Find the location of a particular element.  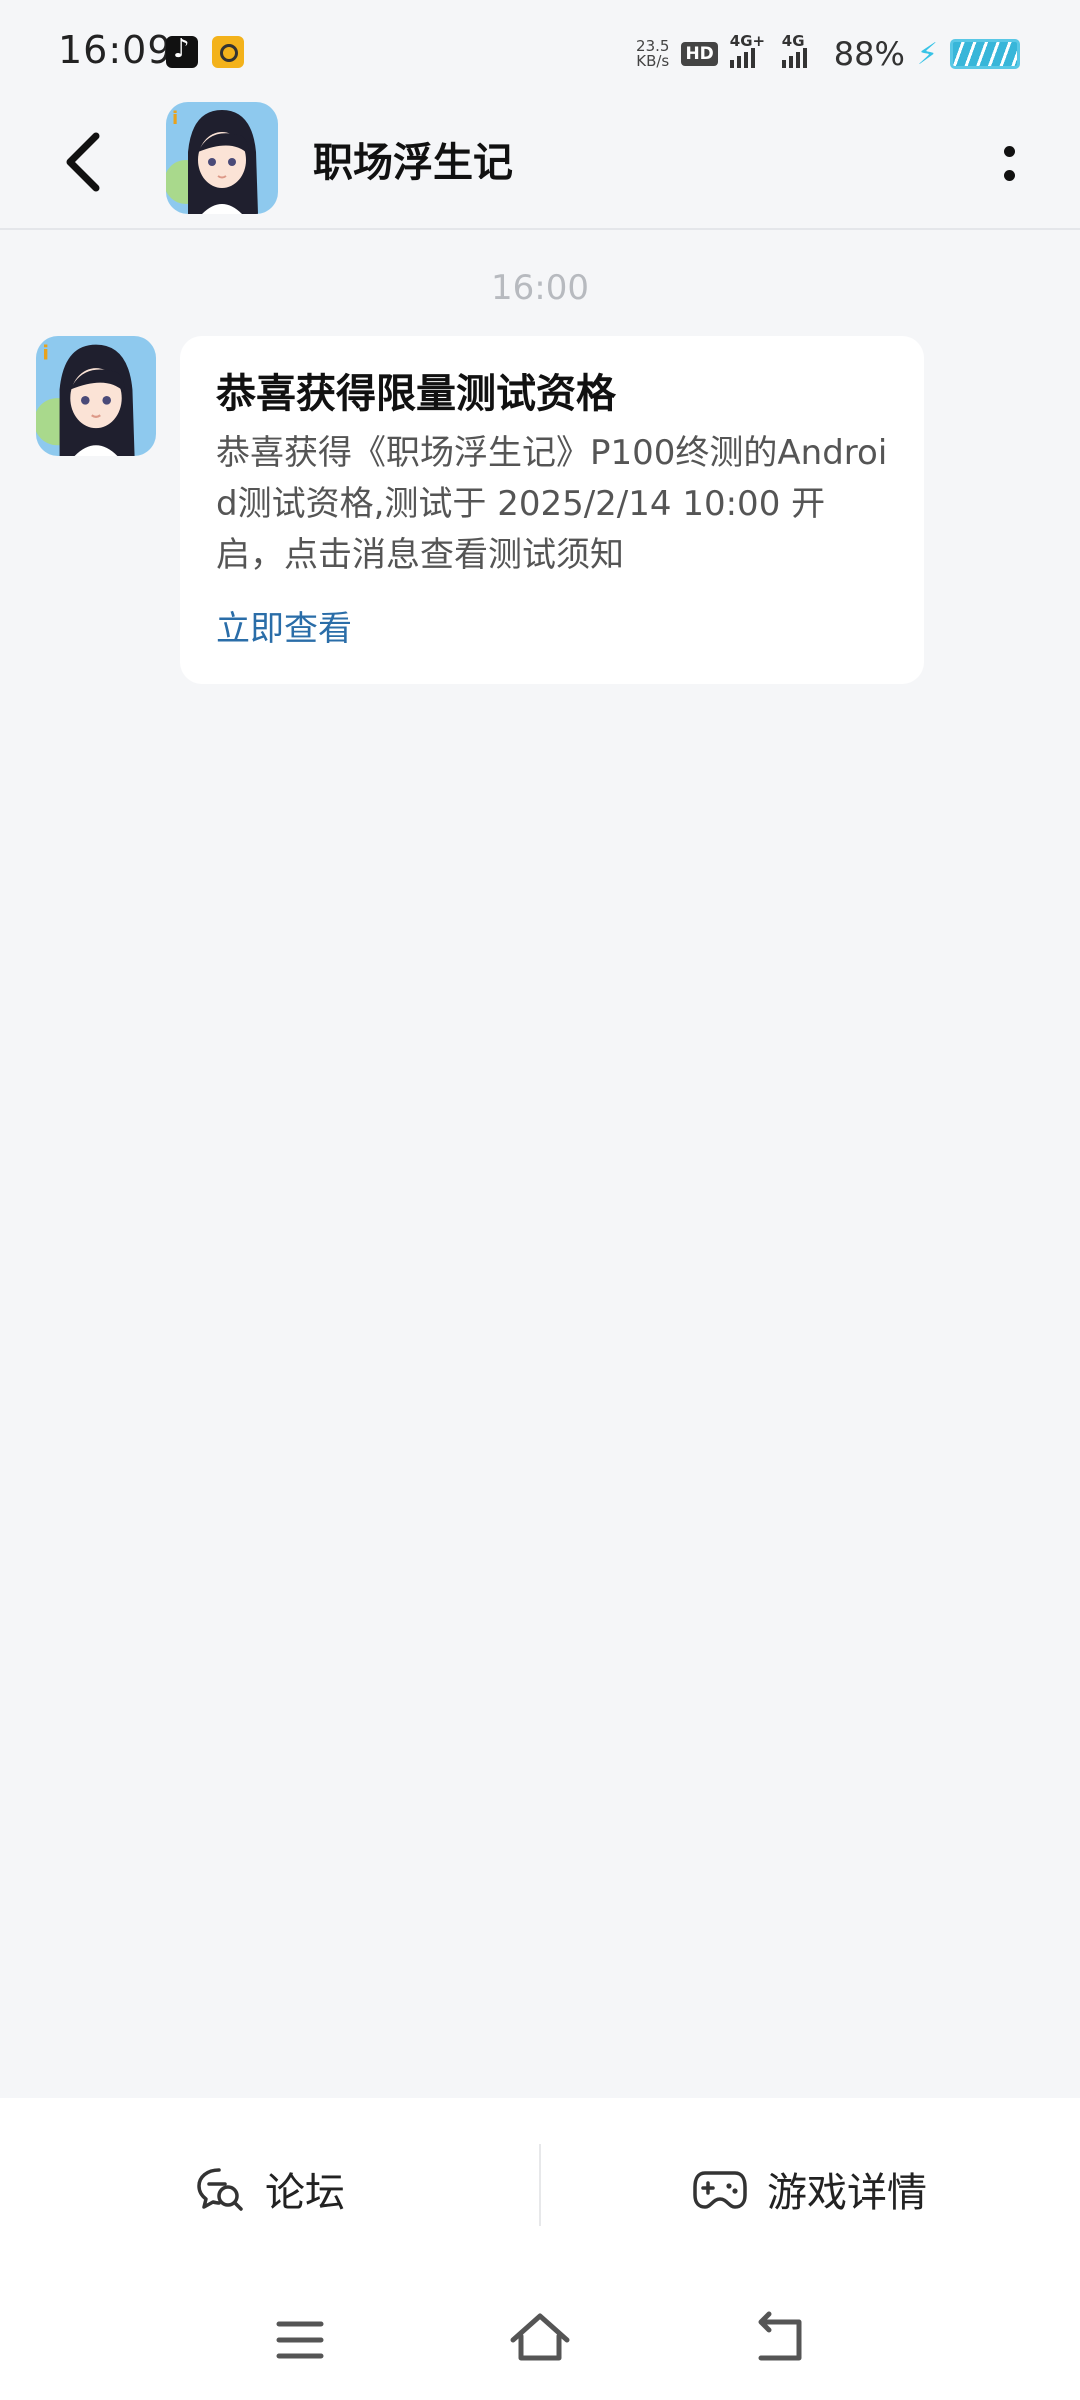

more-options-button is located at coordinates (1010, 164).